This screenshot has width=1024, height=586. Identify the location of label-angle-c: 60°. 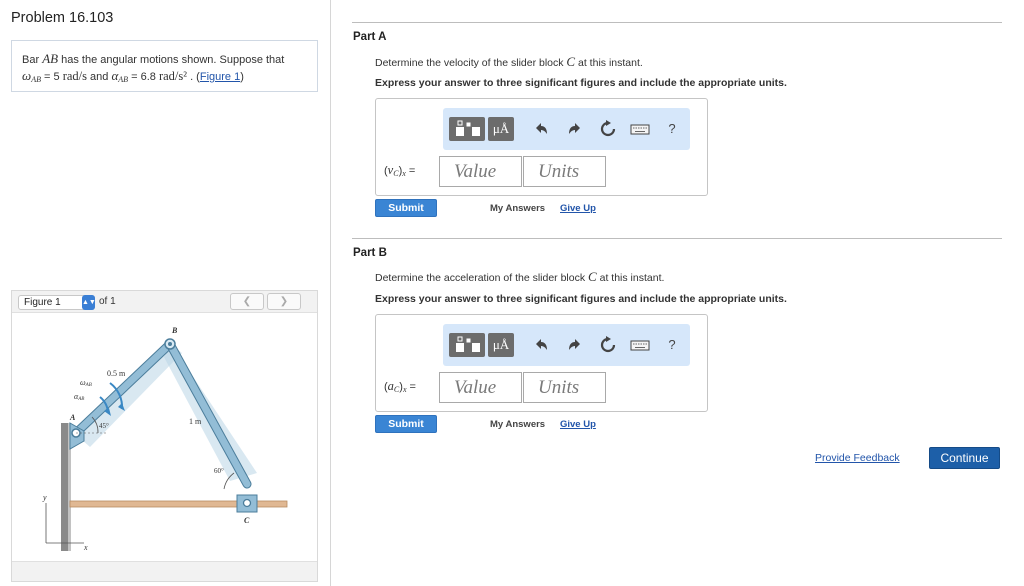
(219, 471).